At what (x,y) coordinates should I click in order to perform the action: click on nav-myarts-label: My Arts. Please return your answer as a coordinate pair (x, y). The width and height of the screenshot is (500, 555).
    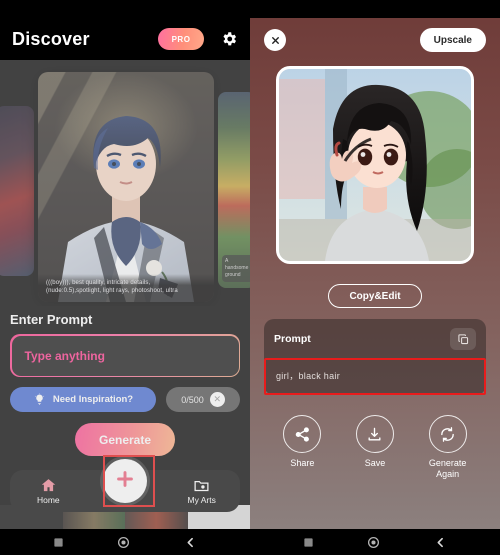
    Looking at the image, I should click on (201, 500).